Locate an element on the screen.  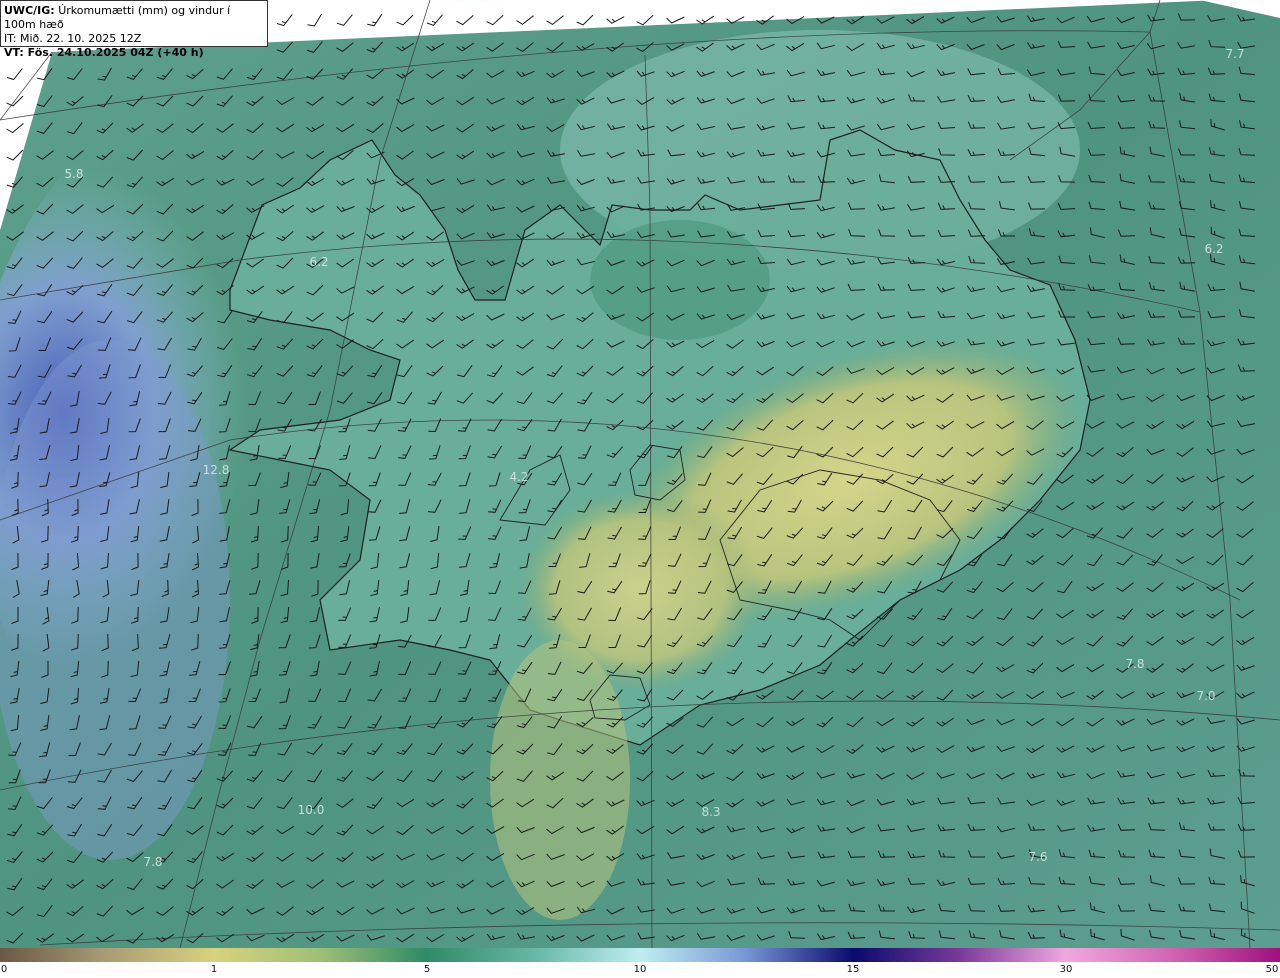
colorbar: 0 1 5 10 15 30 50 is located at coordinates (640, 963).